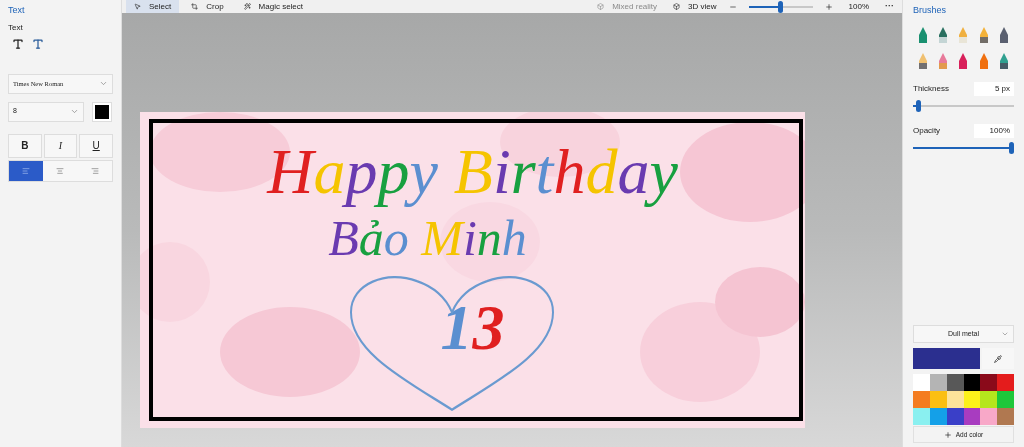 Image resolution: width=1024 pixels, height=447 pixels. What do you see at coordinates (695, 6) in the screenshot?
I see `3d-view-button: 3D view` at bounding box center [695, 6].